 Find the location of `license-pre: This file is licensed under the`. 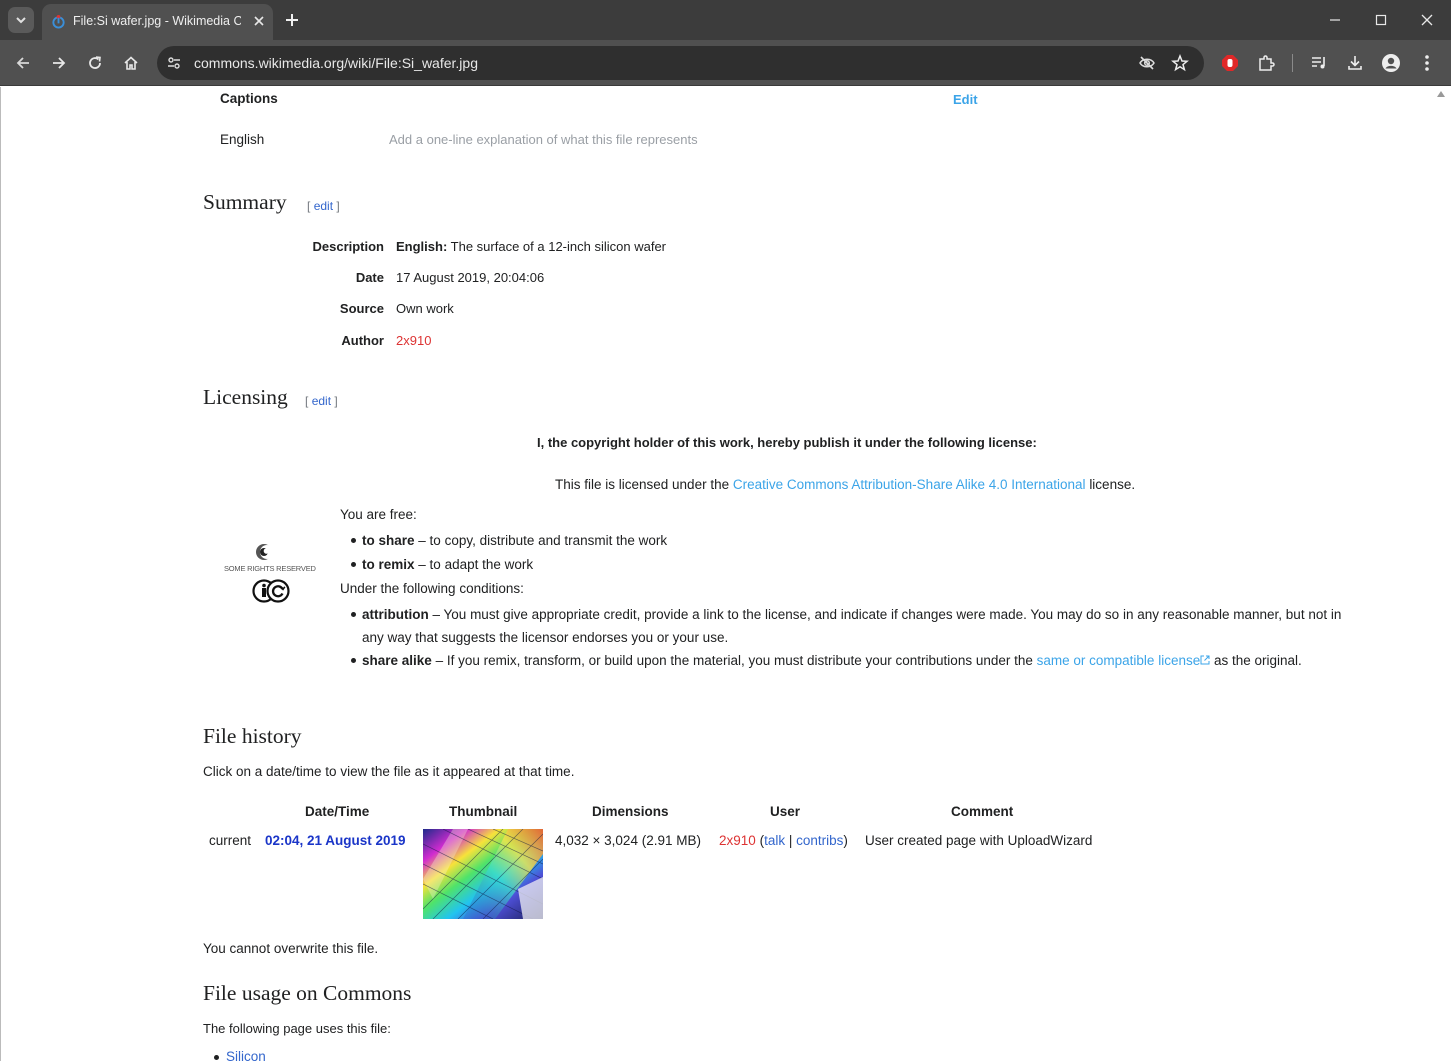

license-pre: This file is licensed under the is located at coordinates (642, 484).